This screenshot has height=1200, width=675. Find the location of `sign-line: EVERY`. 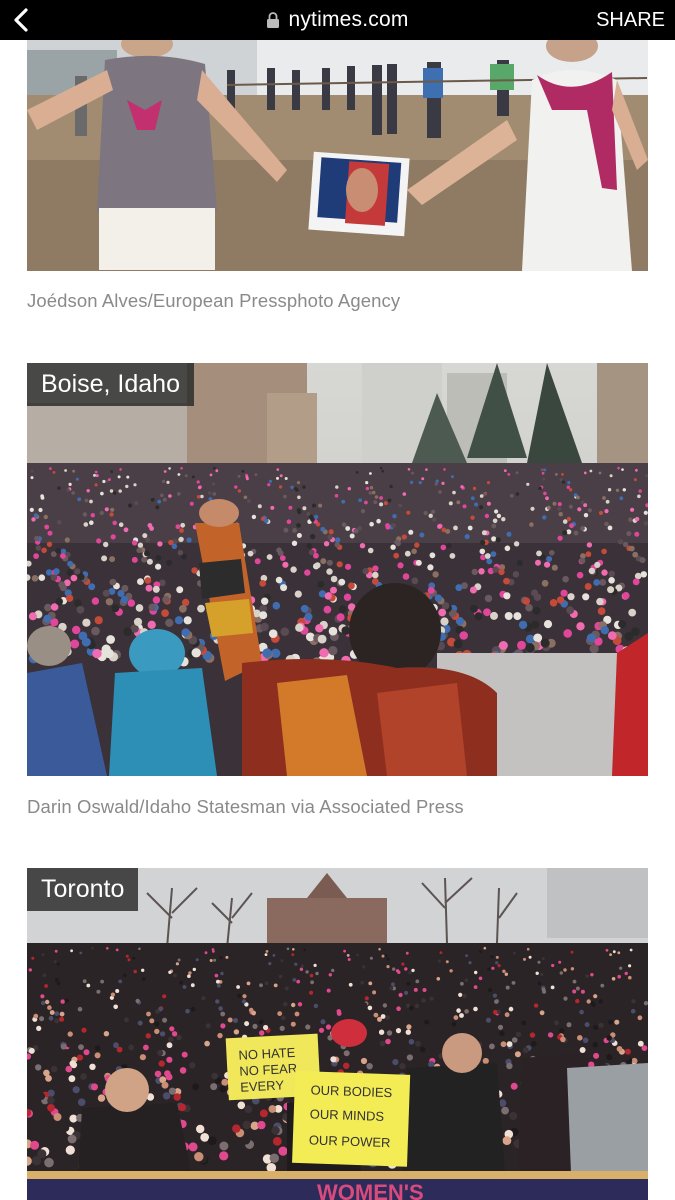

sign-line: EVERY is located at coordinates (262, 1085).